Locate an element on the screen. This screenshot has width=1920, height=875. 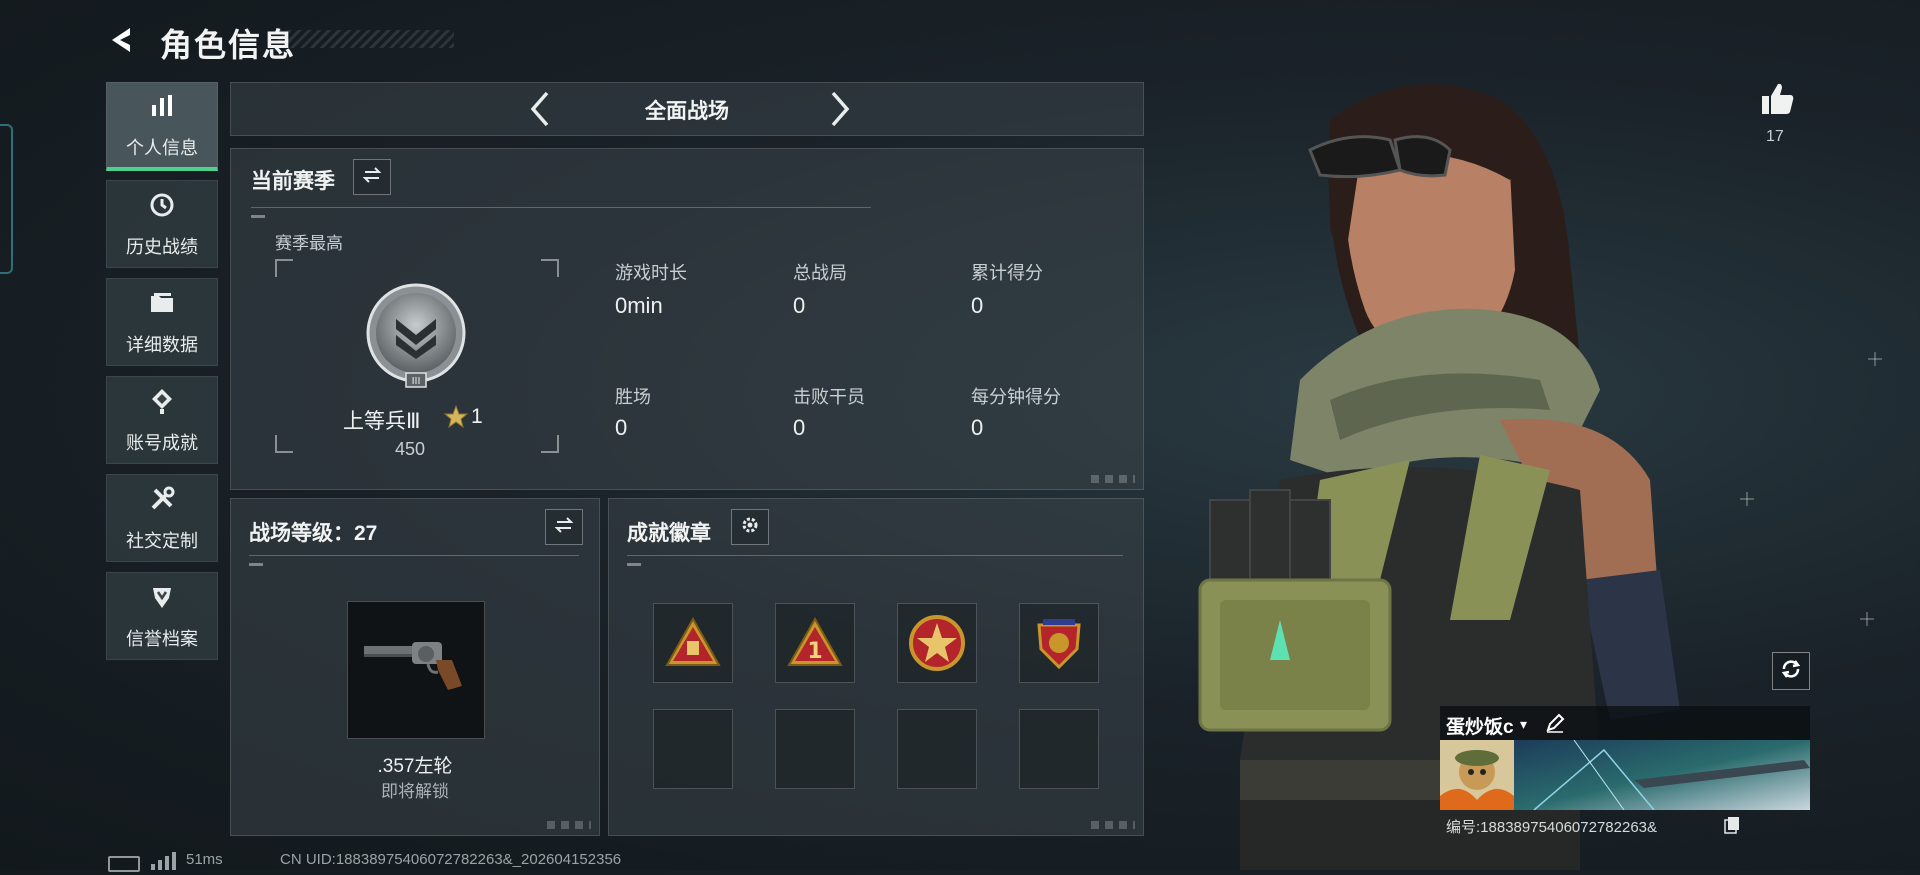
shield-icon is located at coordinates (162, 599).